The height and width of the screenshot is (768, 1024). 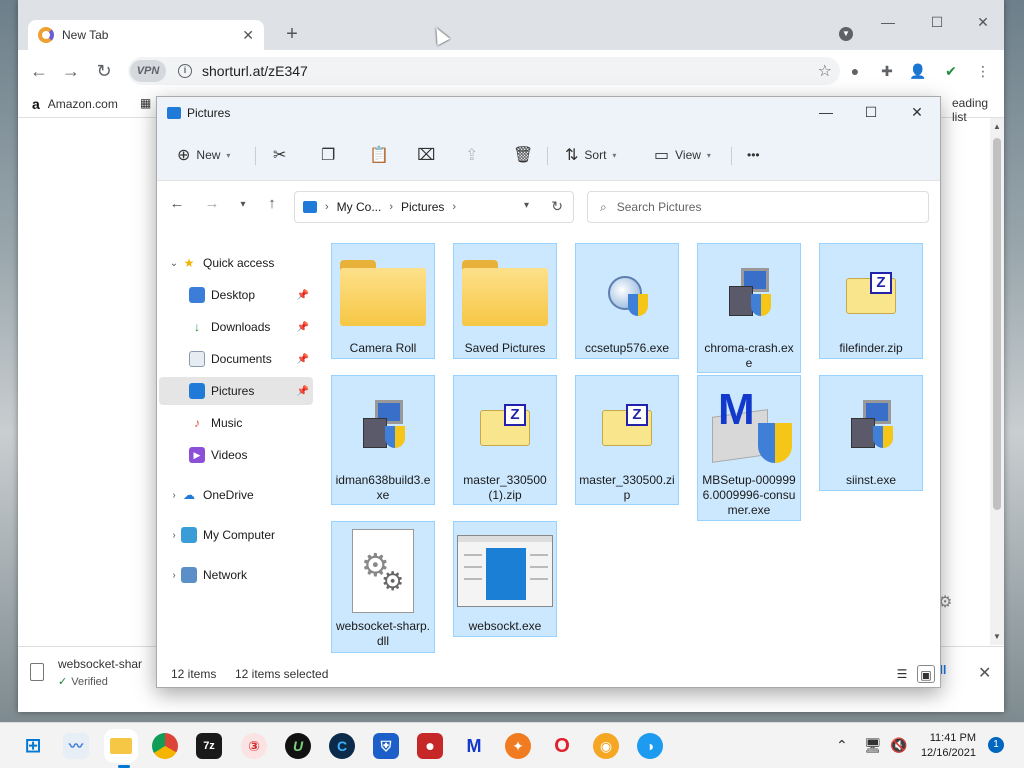 I want to click on details-view-icon: ☰, so click(x=902, y=674).